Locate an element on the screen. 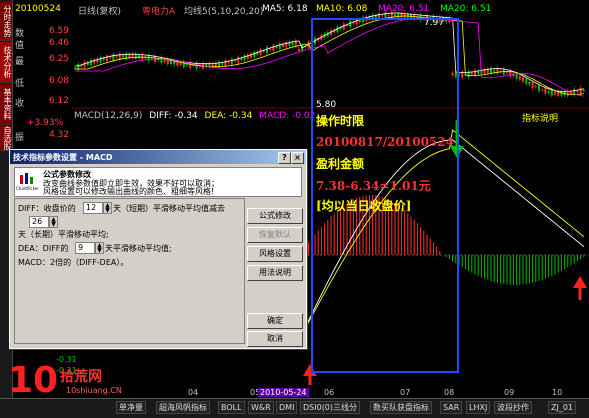  indicator-tab: LHXJ is located at coordinates (478, 407).